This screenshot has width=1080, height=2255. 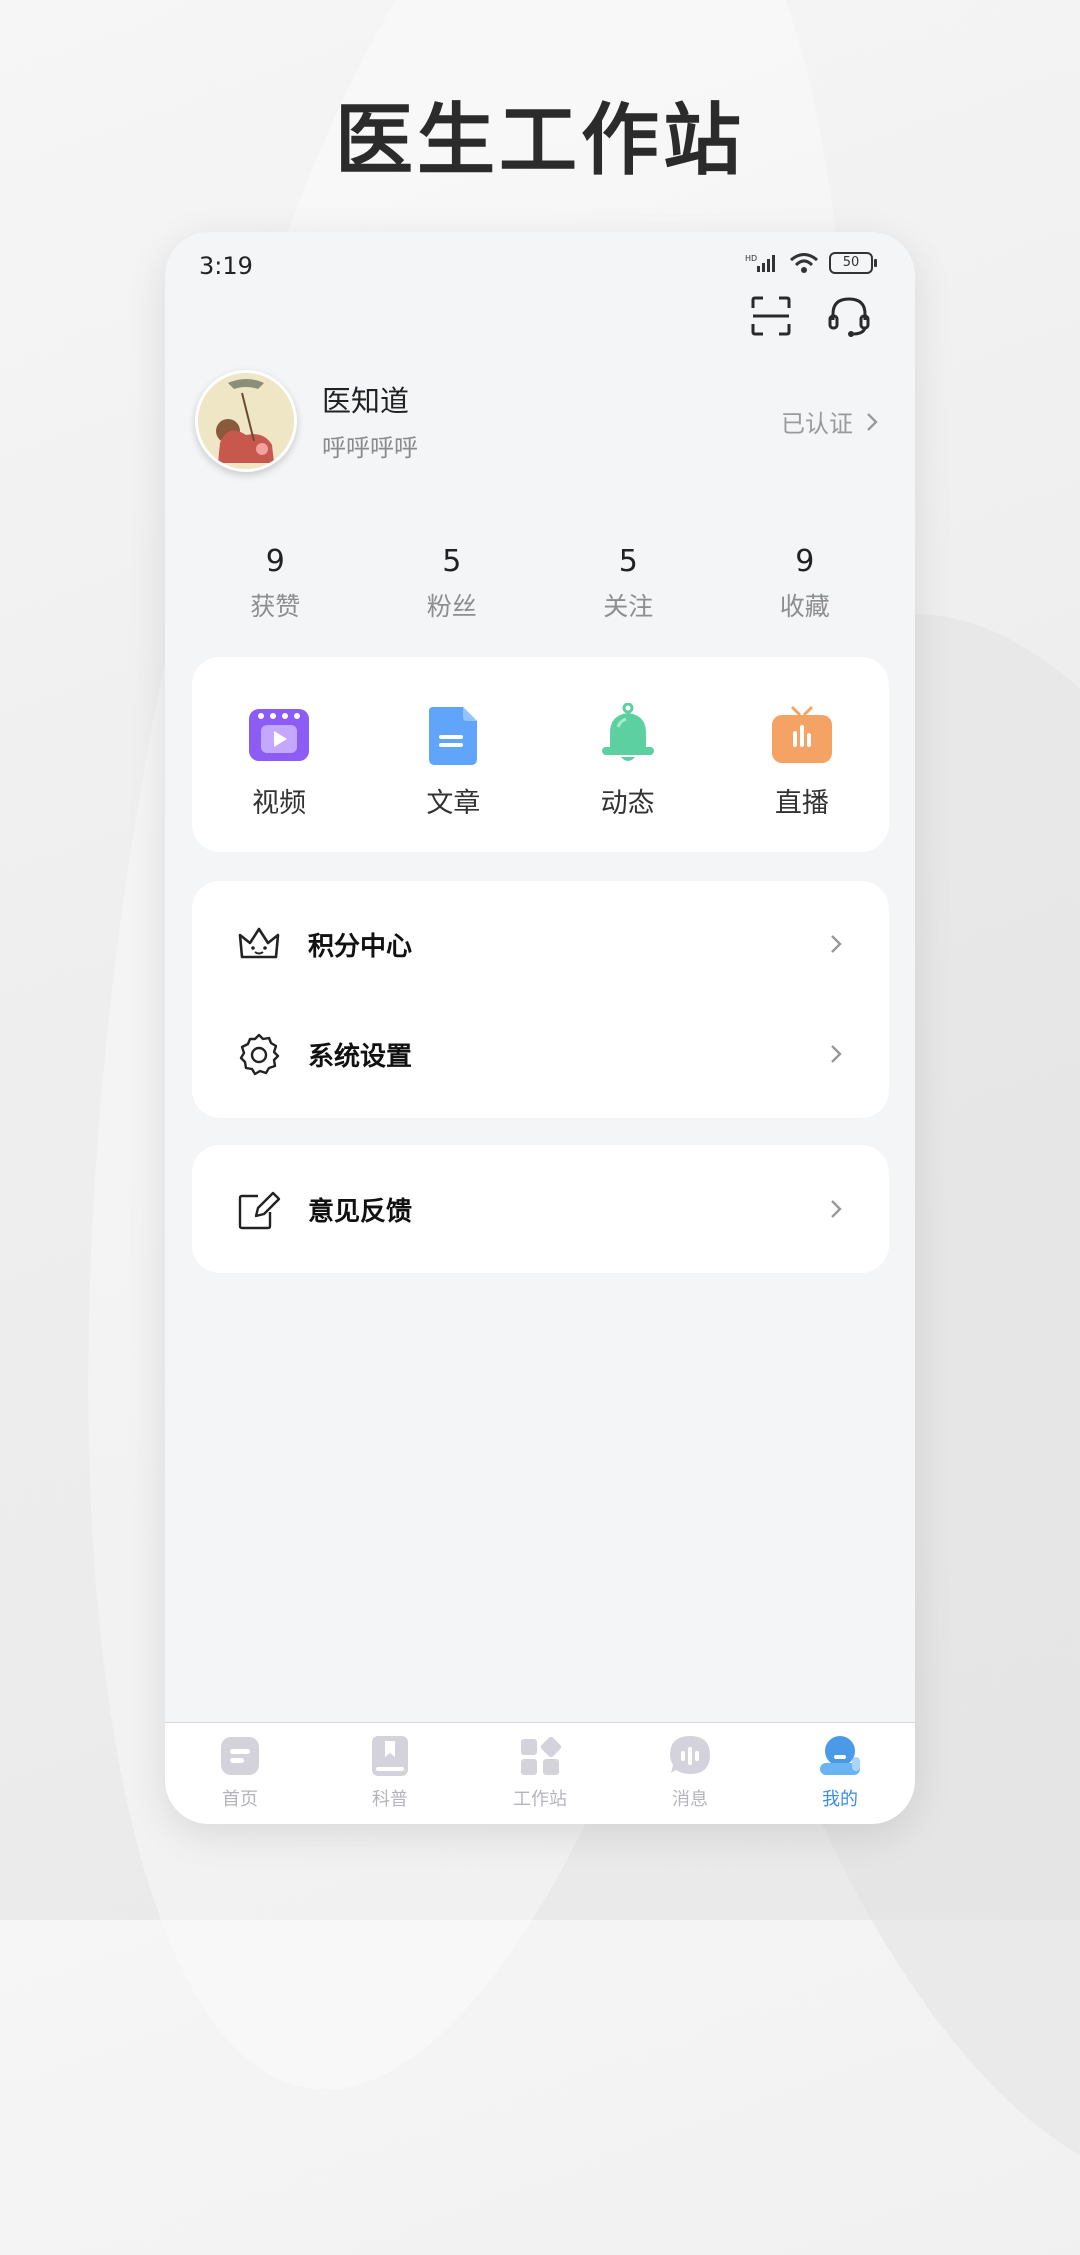 I want to click on signal-icon: HD, so click(x=760, y=263).